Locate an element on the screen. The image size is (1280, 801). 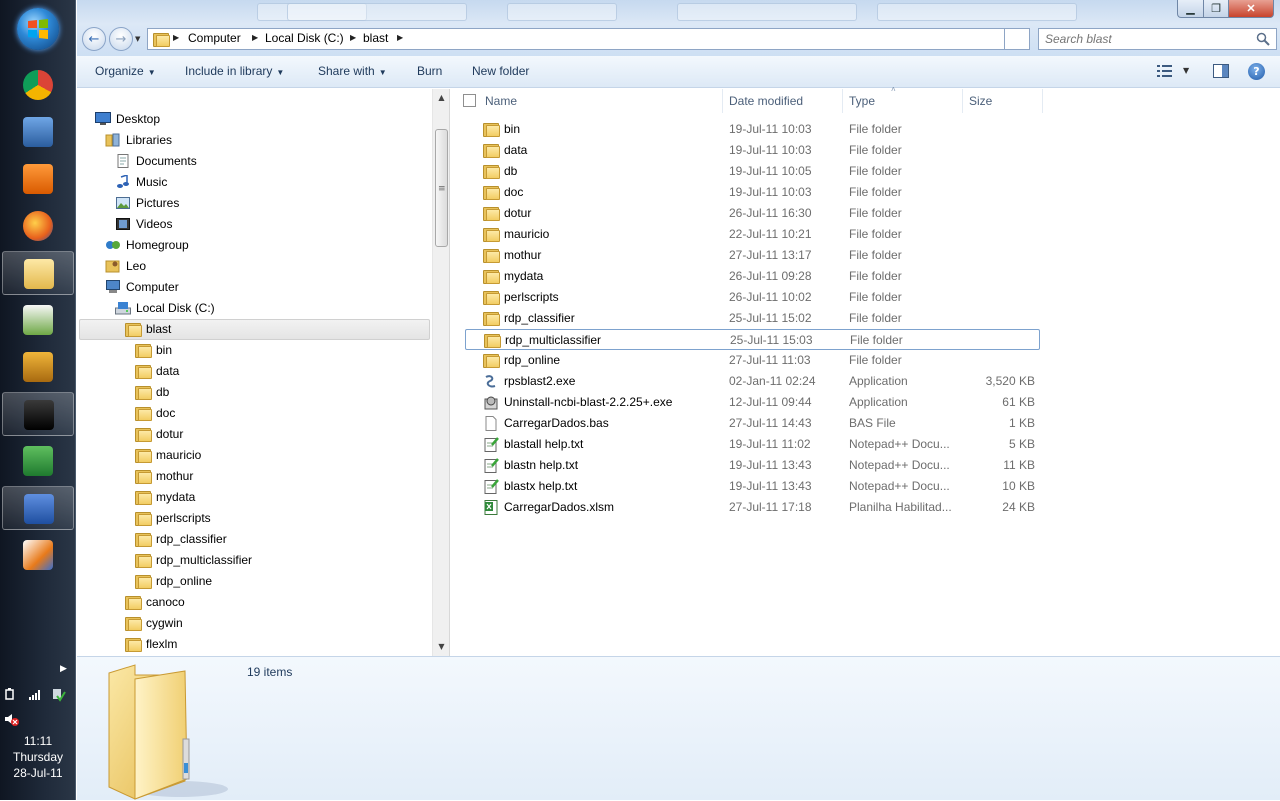
help-button: ? is located at coordinates (1256, 71).